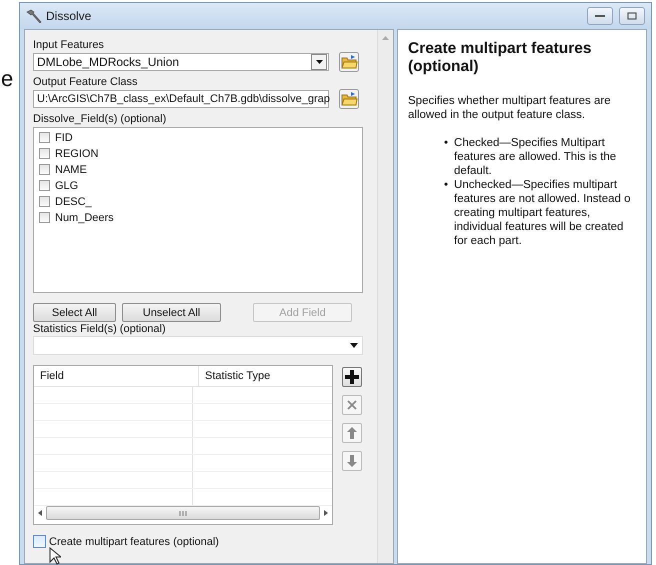 This screenshot has height=565, width=656. Describe the element at coordinates (352, 433) in the screenshot. I see `move-up-icon` at that location.